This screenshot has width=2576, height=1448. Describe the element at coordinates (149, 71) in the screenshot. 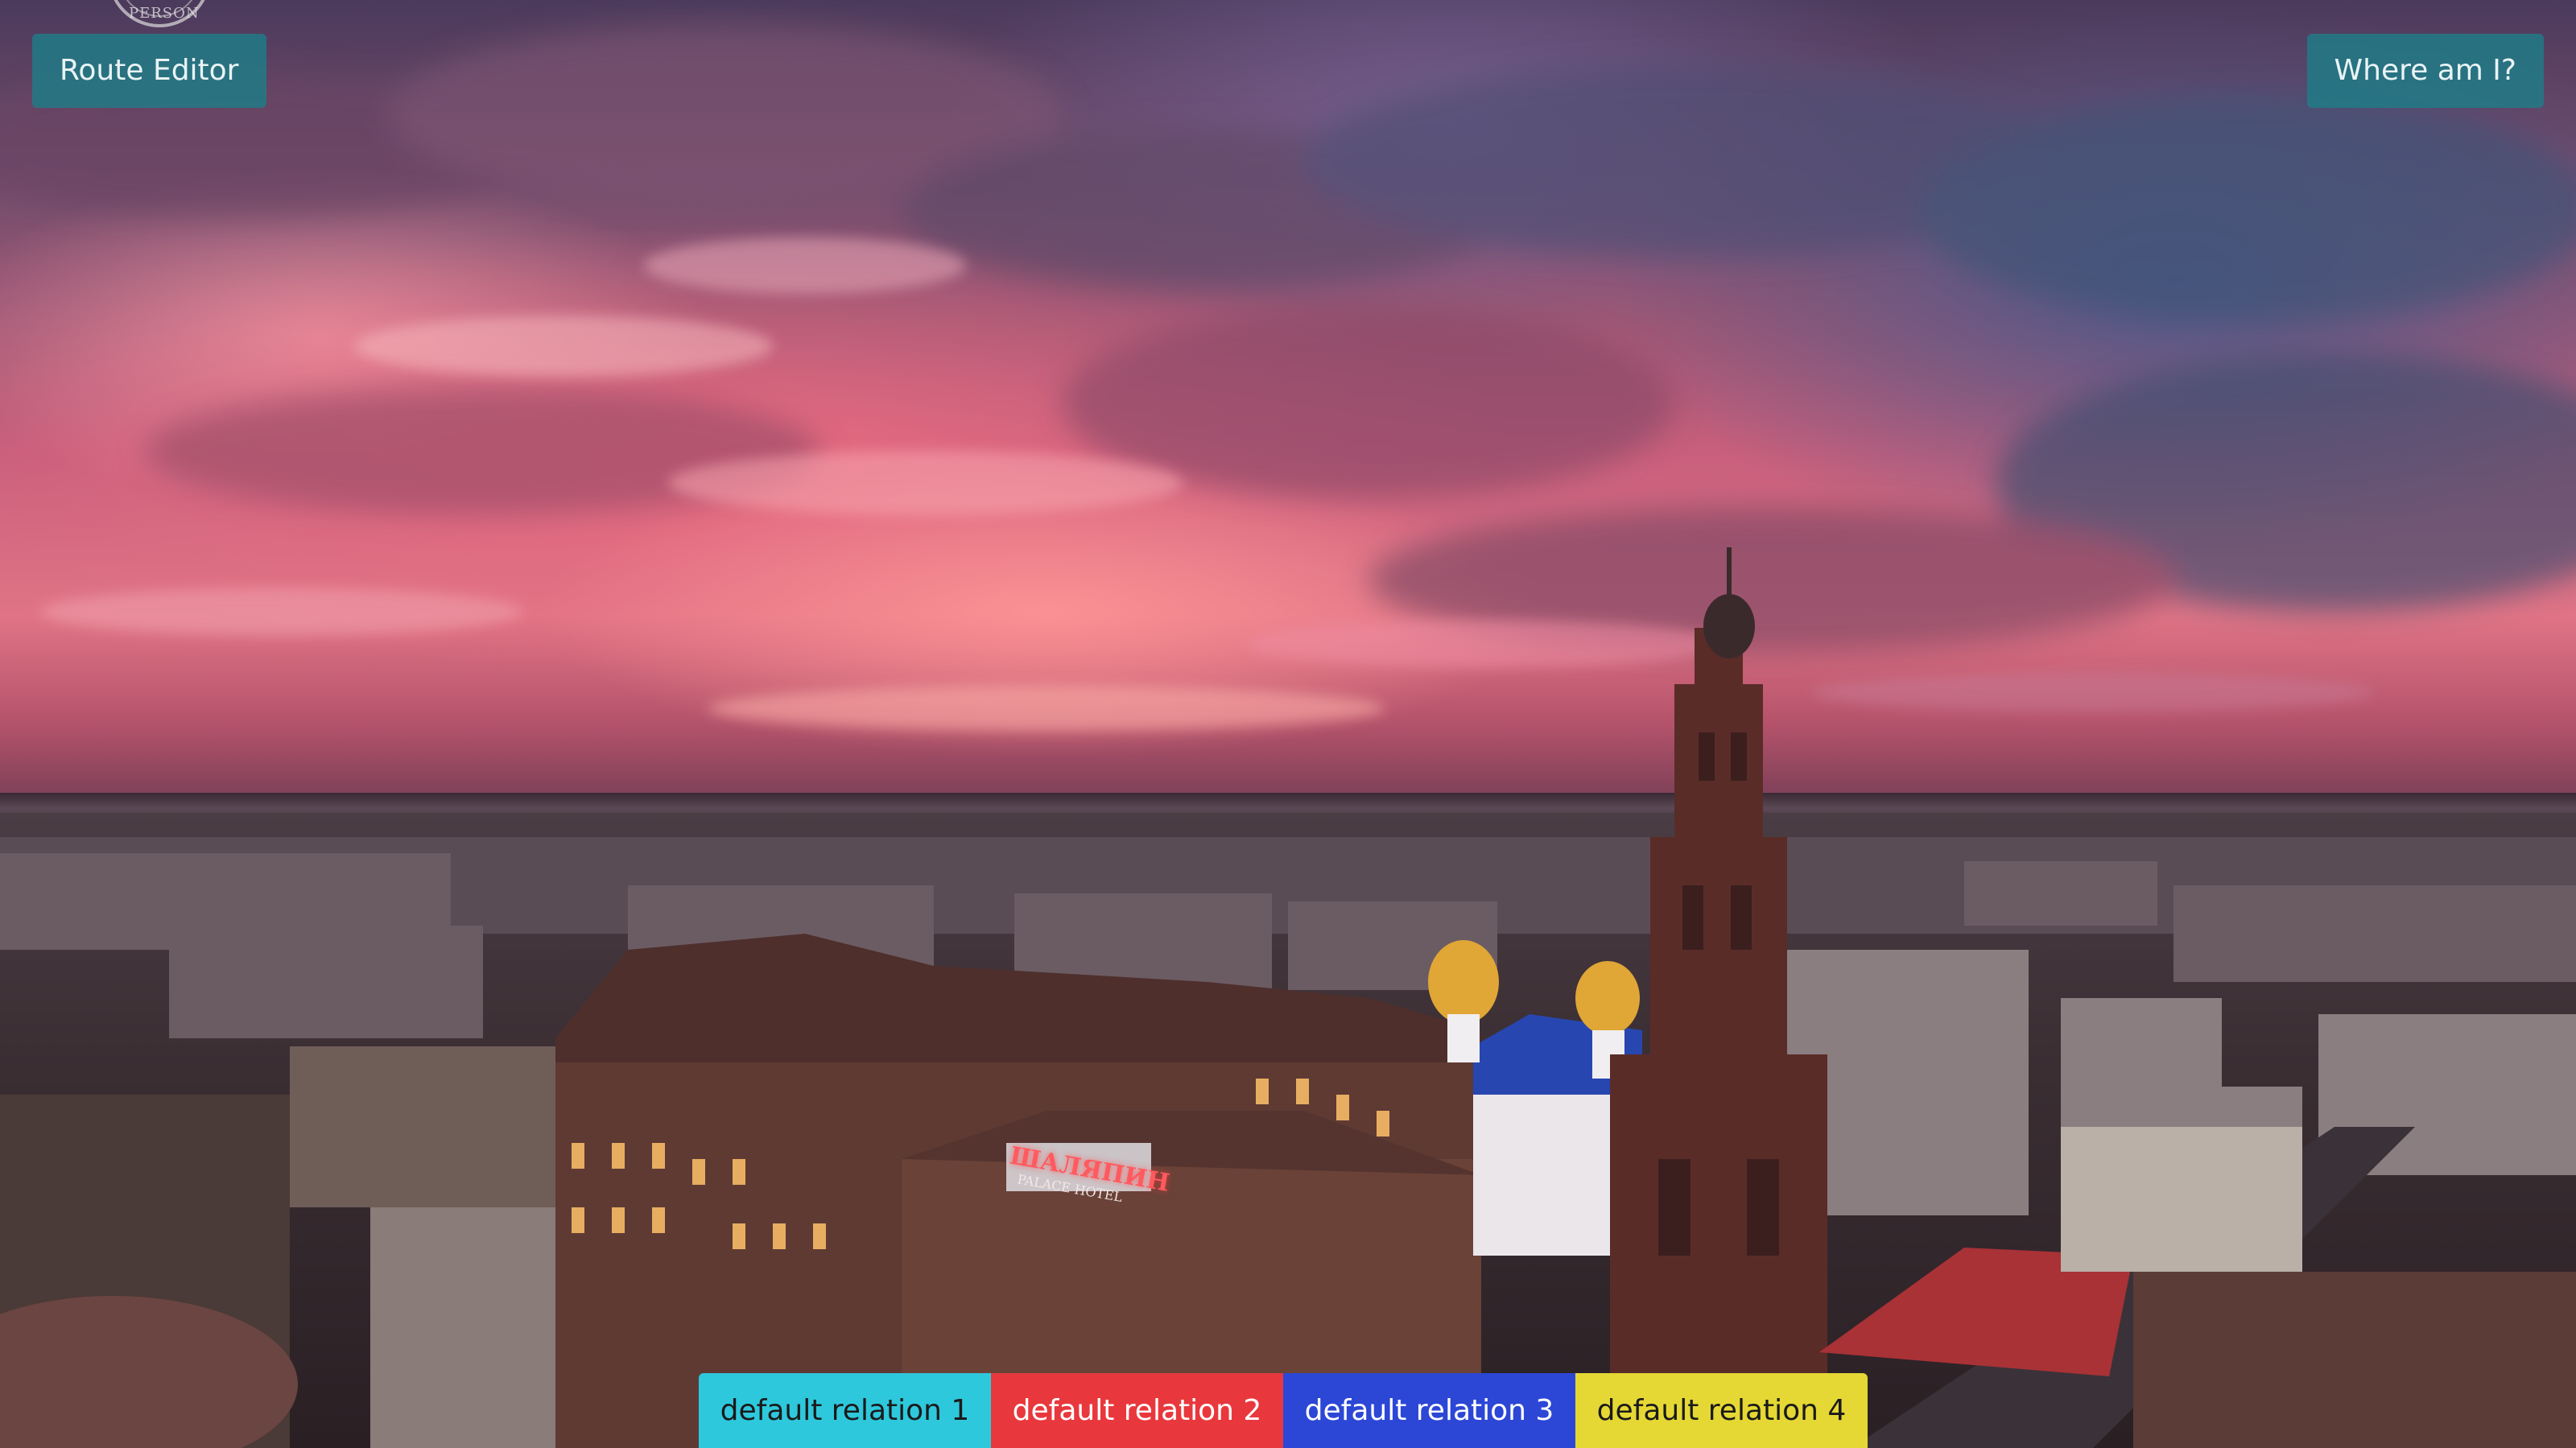

I see `route-editor-button: Route Editor` at that location.